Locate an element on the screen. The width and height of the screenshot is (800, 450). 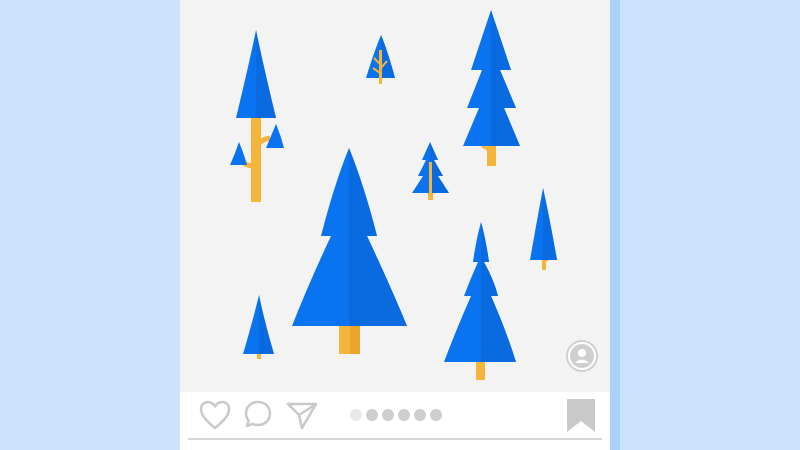
bookmark-icon is located at coordinates (581, 415).